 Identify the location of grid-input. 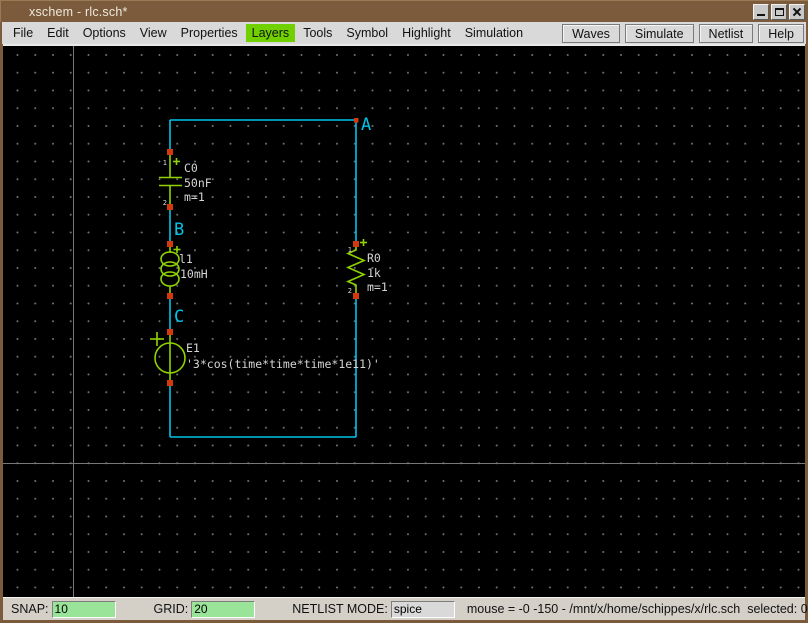
(223, 609).